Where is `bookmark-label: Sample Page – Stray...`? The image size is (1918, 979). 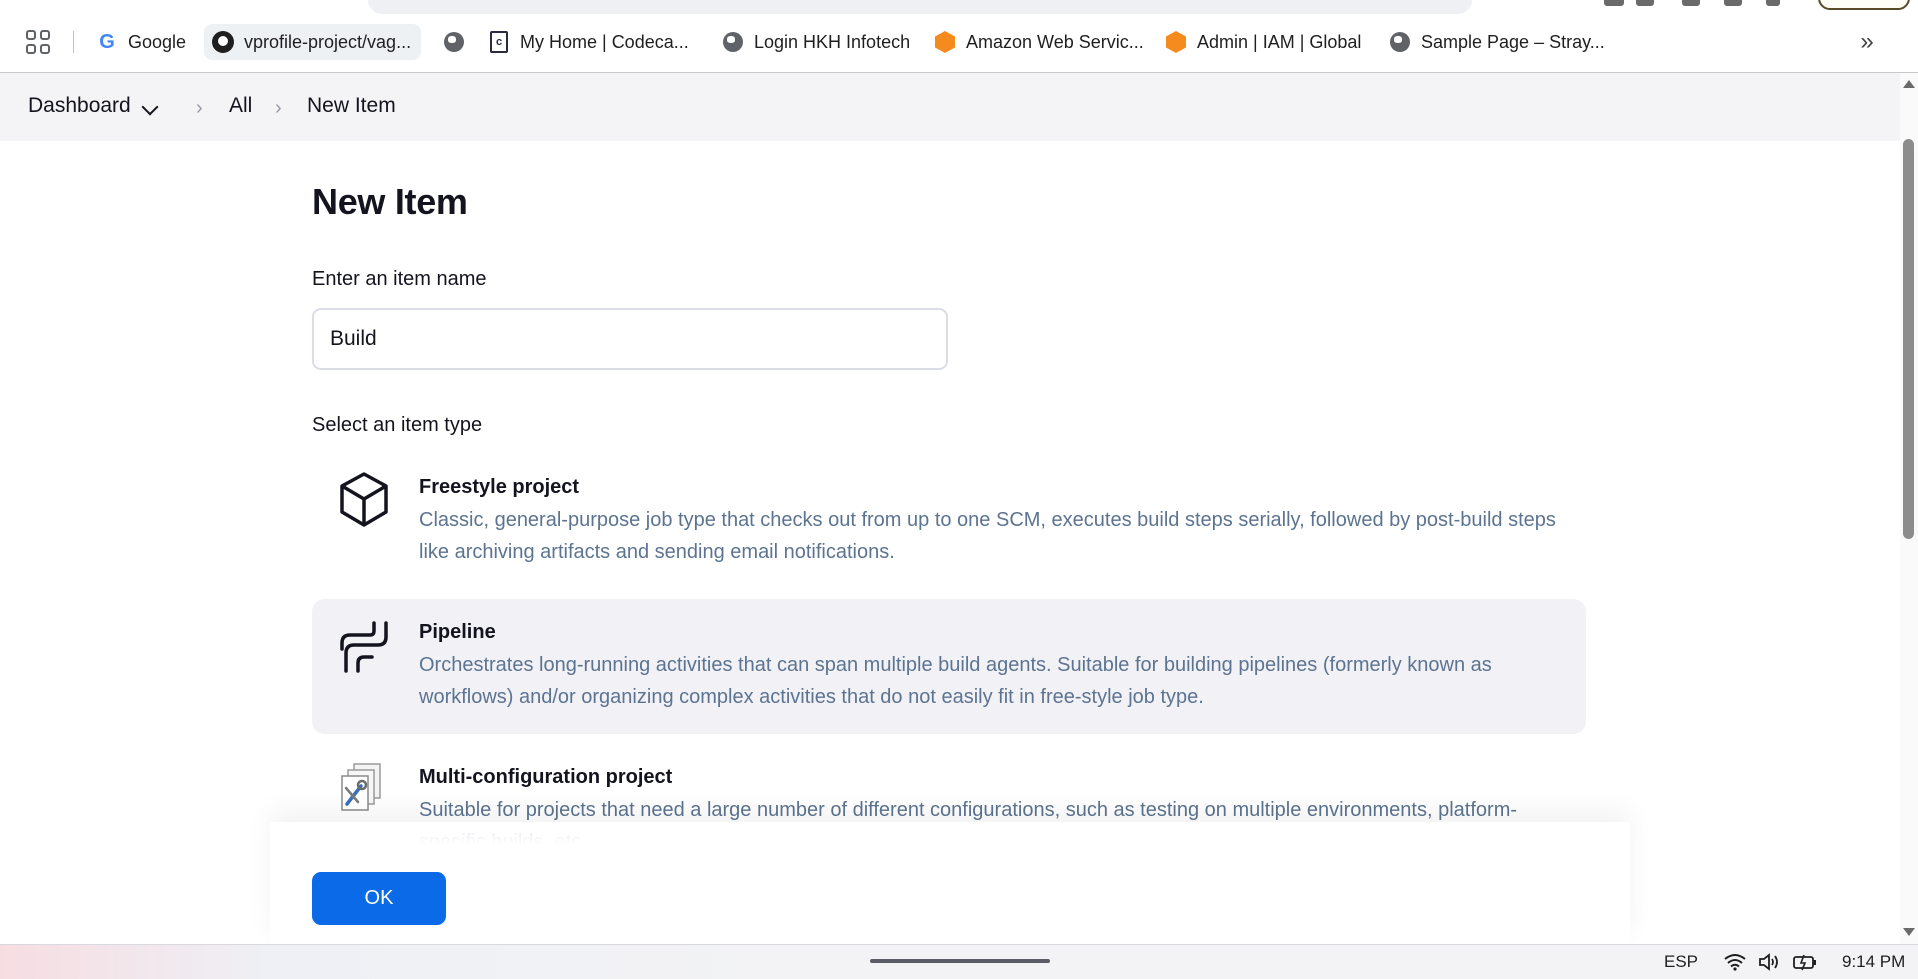
bookmark-label: Sample Page – Stray... is located at coordinates (1513, 41).